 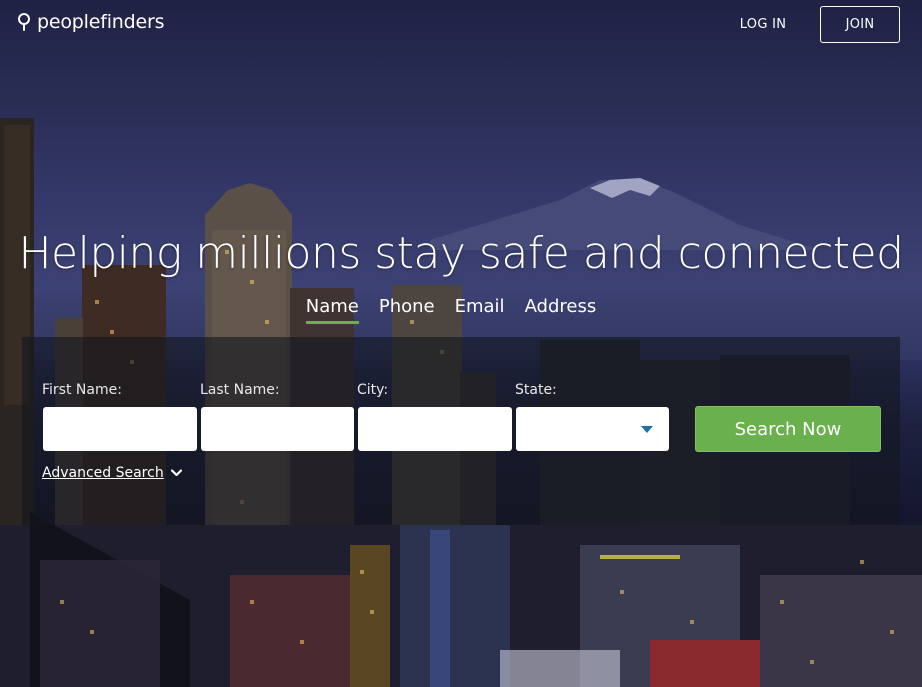 What do you see at coordinates (407, 310) in the screenshot?
I see `tab-phone: Phone` at bounding box center [407, 310].